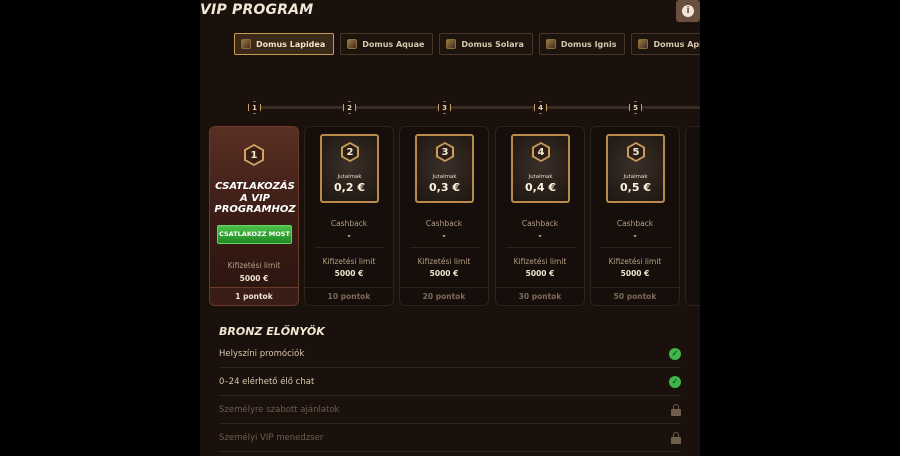 The width and height of the screenshot is (900, 456). I want to click on level-image: 4 Jutalmak 0,4 €, so click(540, 168).